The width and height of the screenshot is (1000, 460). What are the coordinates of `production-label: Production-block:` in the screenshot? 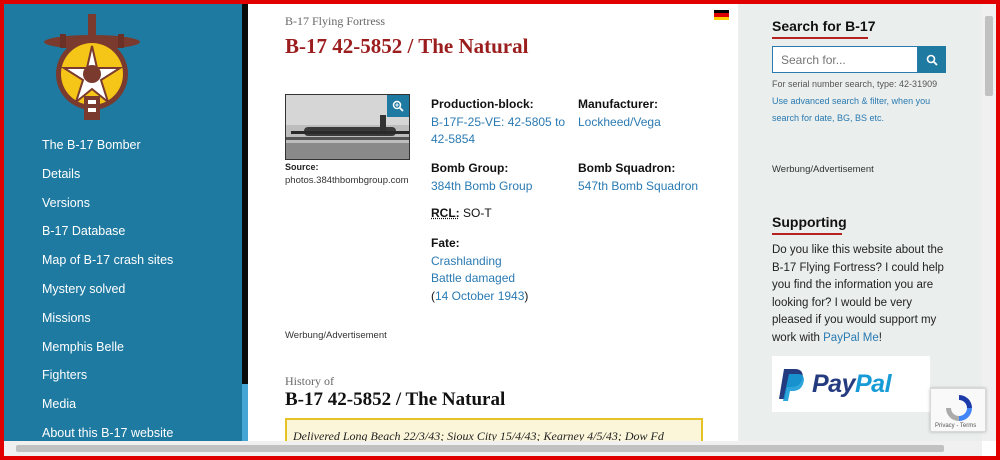 It's located at (482, 104).